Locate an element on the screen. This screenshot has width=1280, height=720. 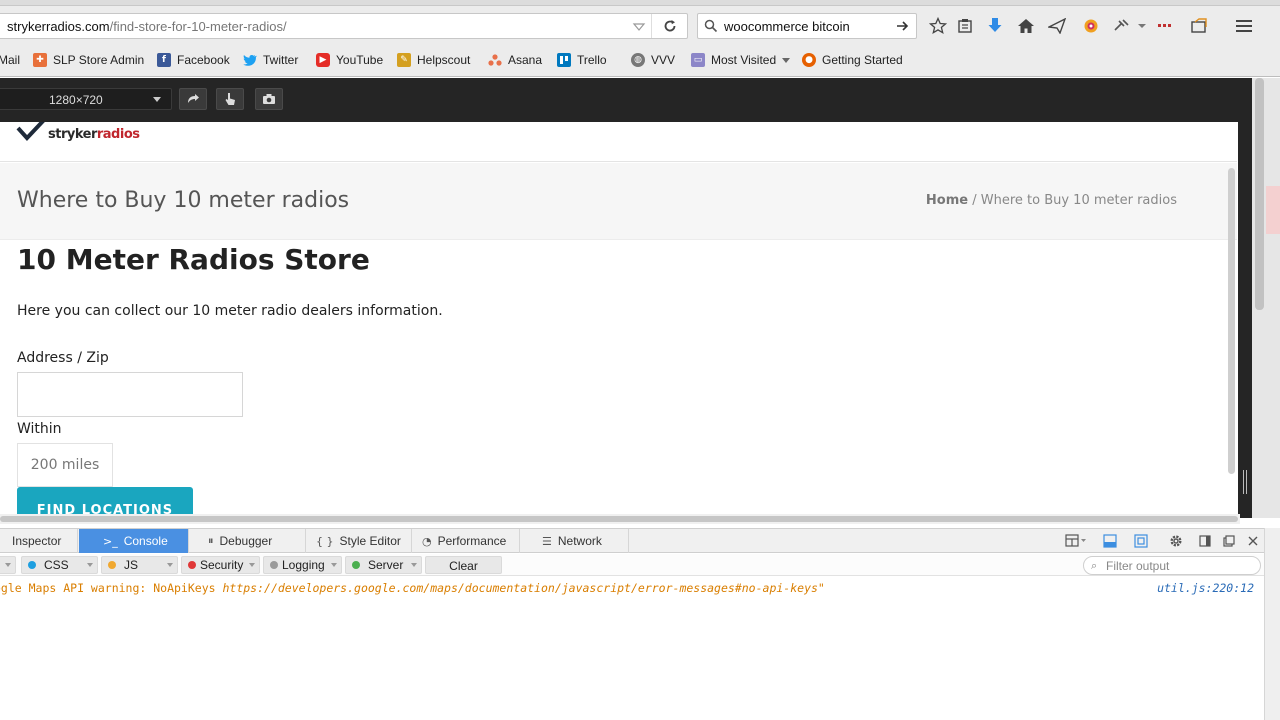
touch-simulation-button is located at coordinates (230, 99).